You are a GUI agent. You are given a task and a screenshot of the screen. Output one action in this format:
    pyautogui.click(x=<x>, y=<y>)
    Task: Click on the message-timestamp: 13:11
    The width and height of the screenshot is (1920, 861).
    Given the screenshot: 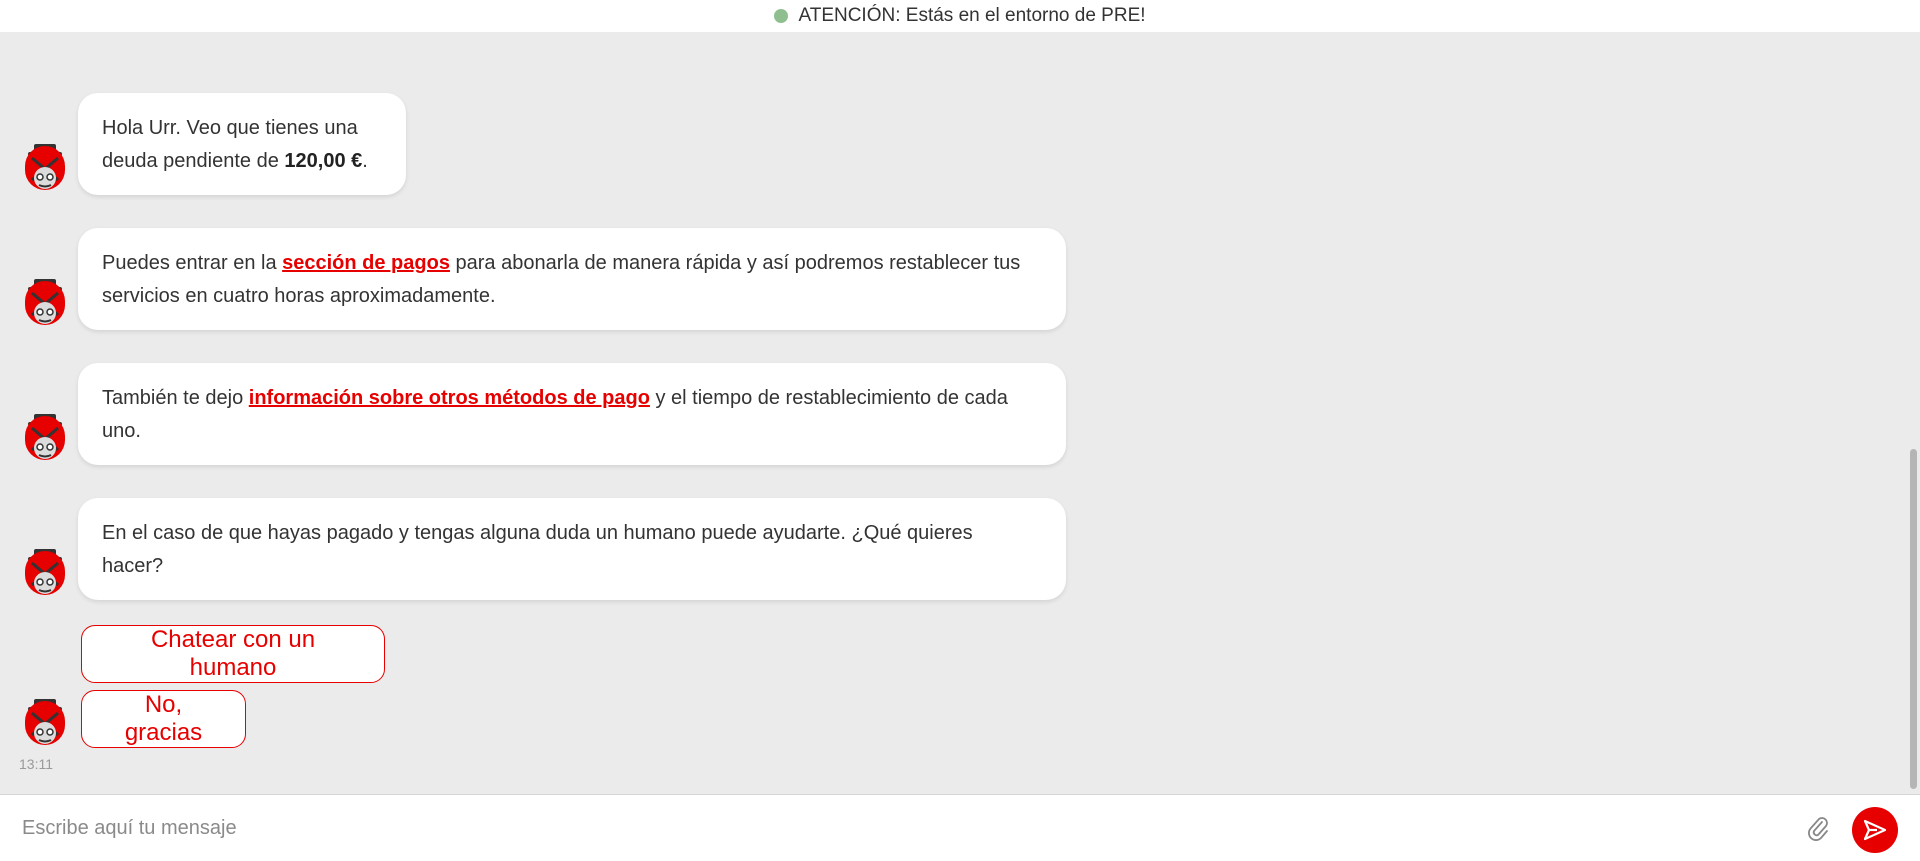 What is the action you would take?
    pyautogui.click(x=36, y=764)
    